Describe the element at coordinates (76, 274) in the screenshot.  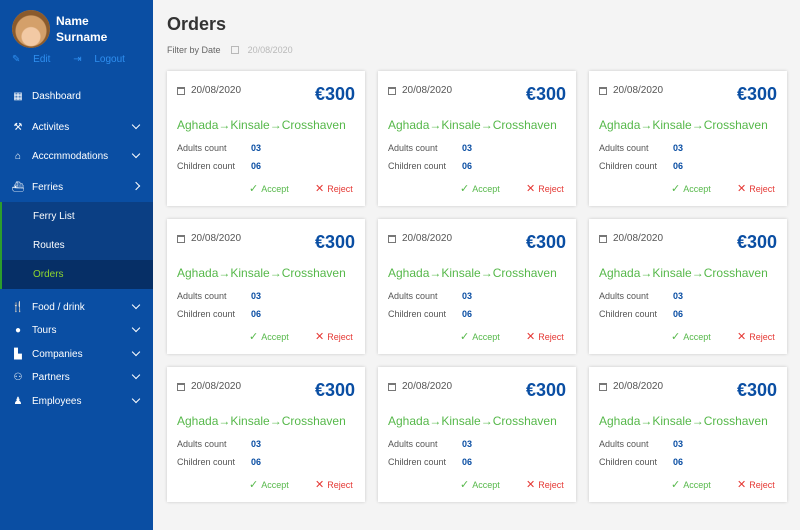
I see `sidebar-subitem-orders: Orders` at that location.